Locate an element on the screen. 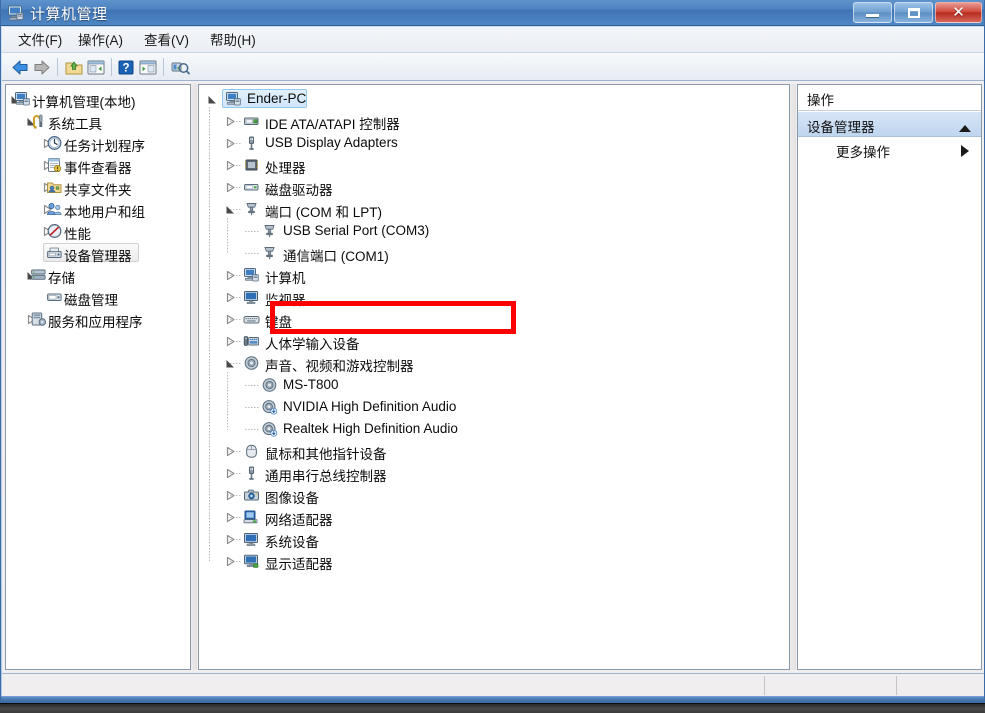 The image size is (985, 713). sidebar-tree-item: 服务和应用程序 is located at coordinates (95, 321).